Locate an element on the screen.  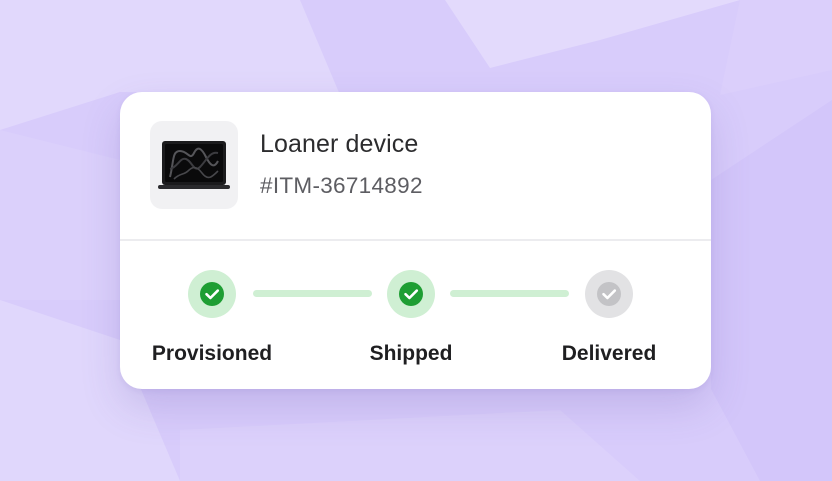
divider is located at coordinates (415, 240).